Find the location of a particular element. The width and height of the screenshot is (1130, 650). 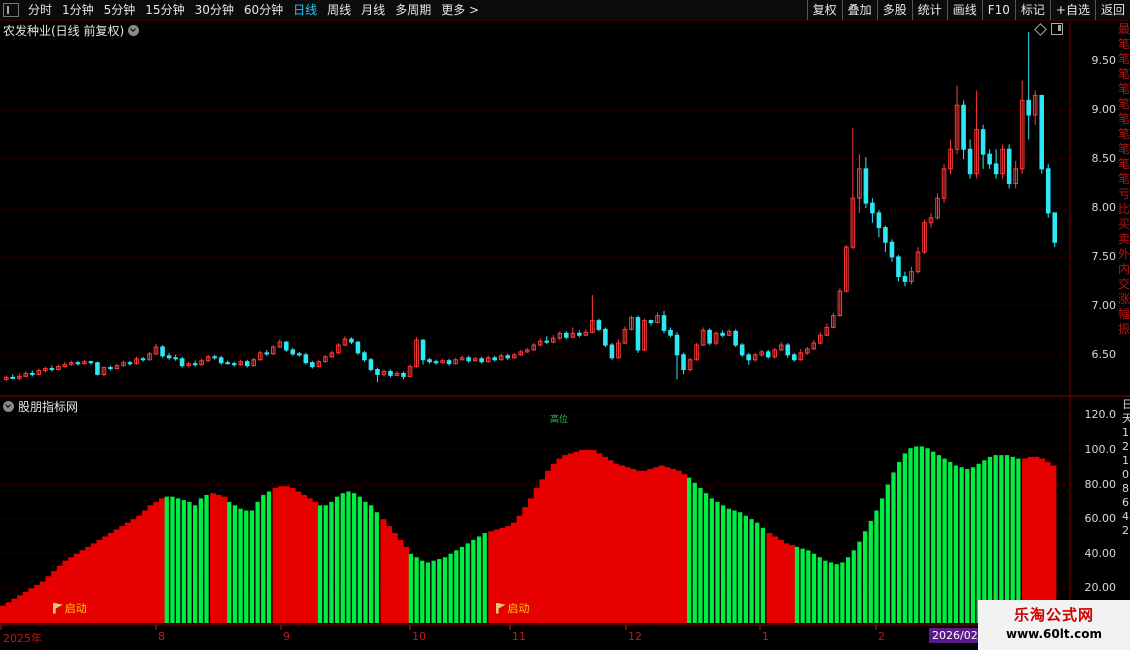

price-tick-label: 9.00 is located at coordinates (1104, 110).